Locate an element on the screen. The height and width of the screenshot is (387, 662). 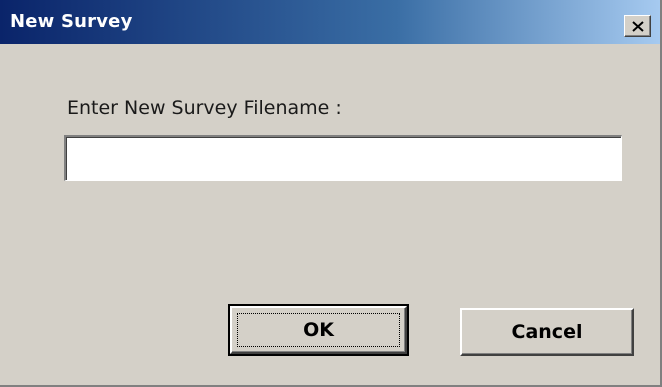
window-title: New Survey is located at coordinates (71, 21).